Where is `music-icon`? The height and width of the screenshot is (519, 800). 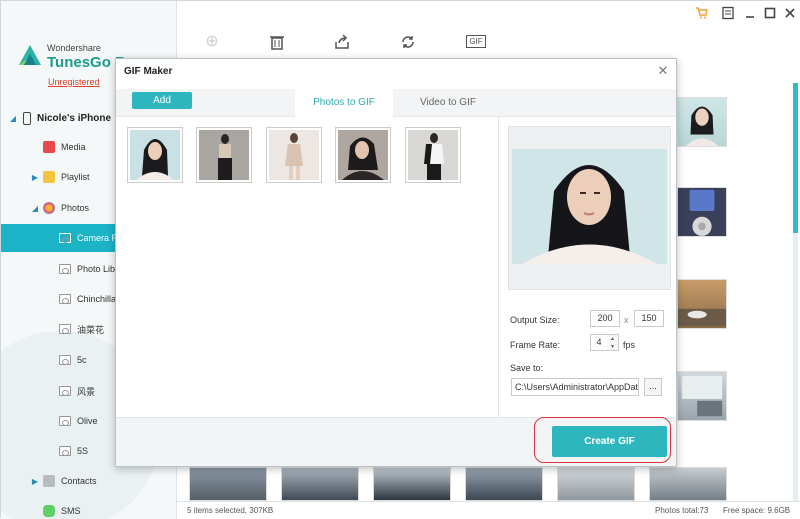
music-icon is located at coordinates (49, 147).